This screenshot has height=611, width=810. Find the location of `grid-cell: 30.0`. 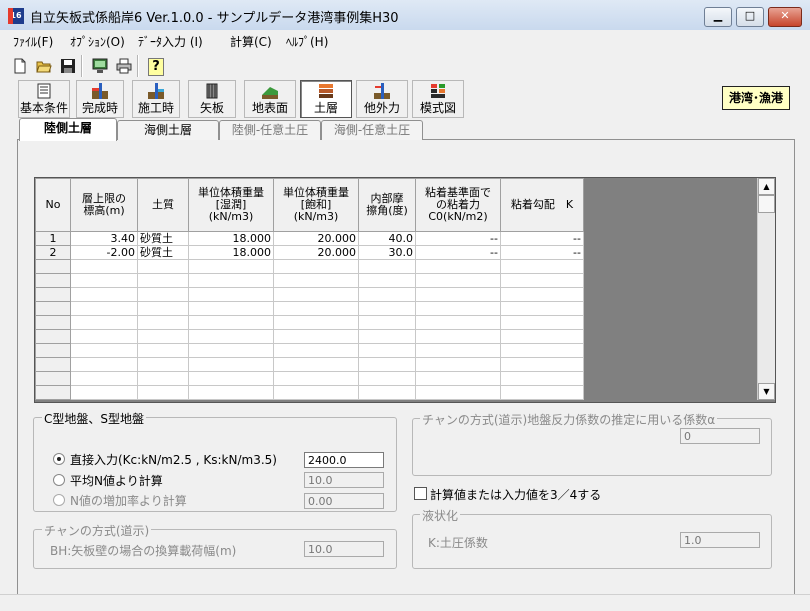

grid-cell: 30.0 is located at coordinates (387, 252).